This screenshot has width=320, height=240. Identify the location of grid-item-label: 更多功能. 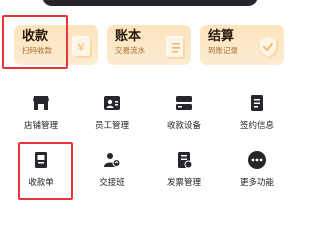
(256, 183).